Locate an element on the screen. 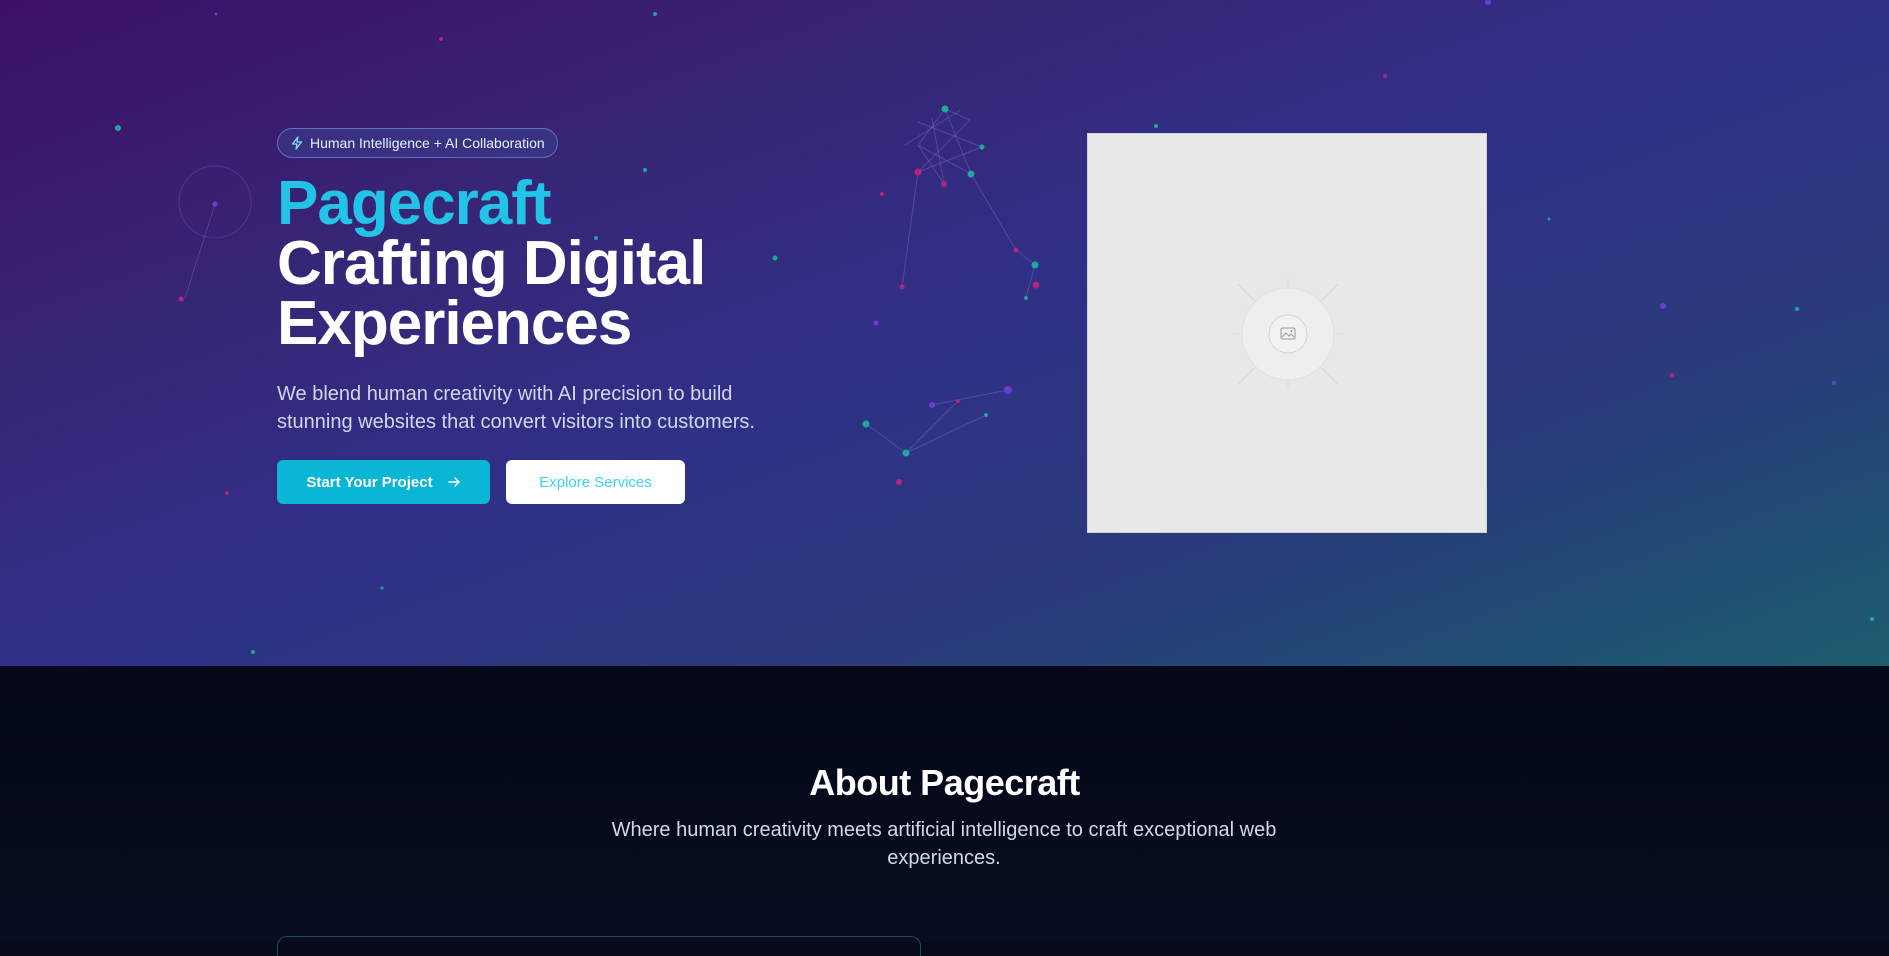 This screenshot has height=956, width=1889. headline-line-2: Experiences is located at coordinates (454, 323).